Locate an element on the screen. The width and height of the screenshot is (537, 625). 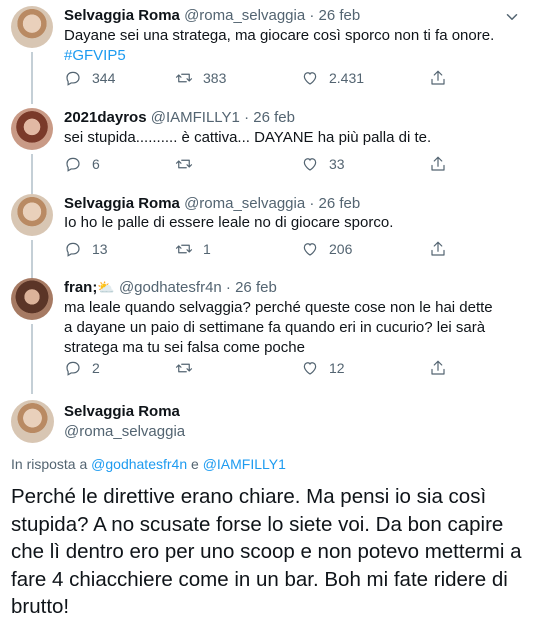
like-button: 12 is located at coordinates (323, 368).